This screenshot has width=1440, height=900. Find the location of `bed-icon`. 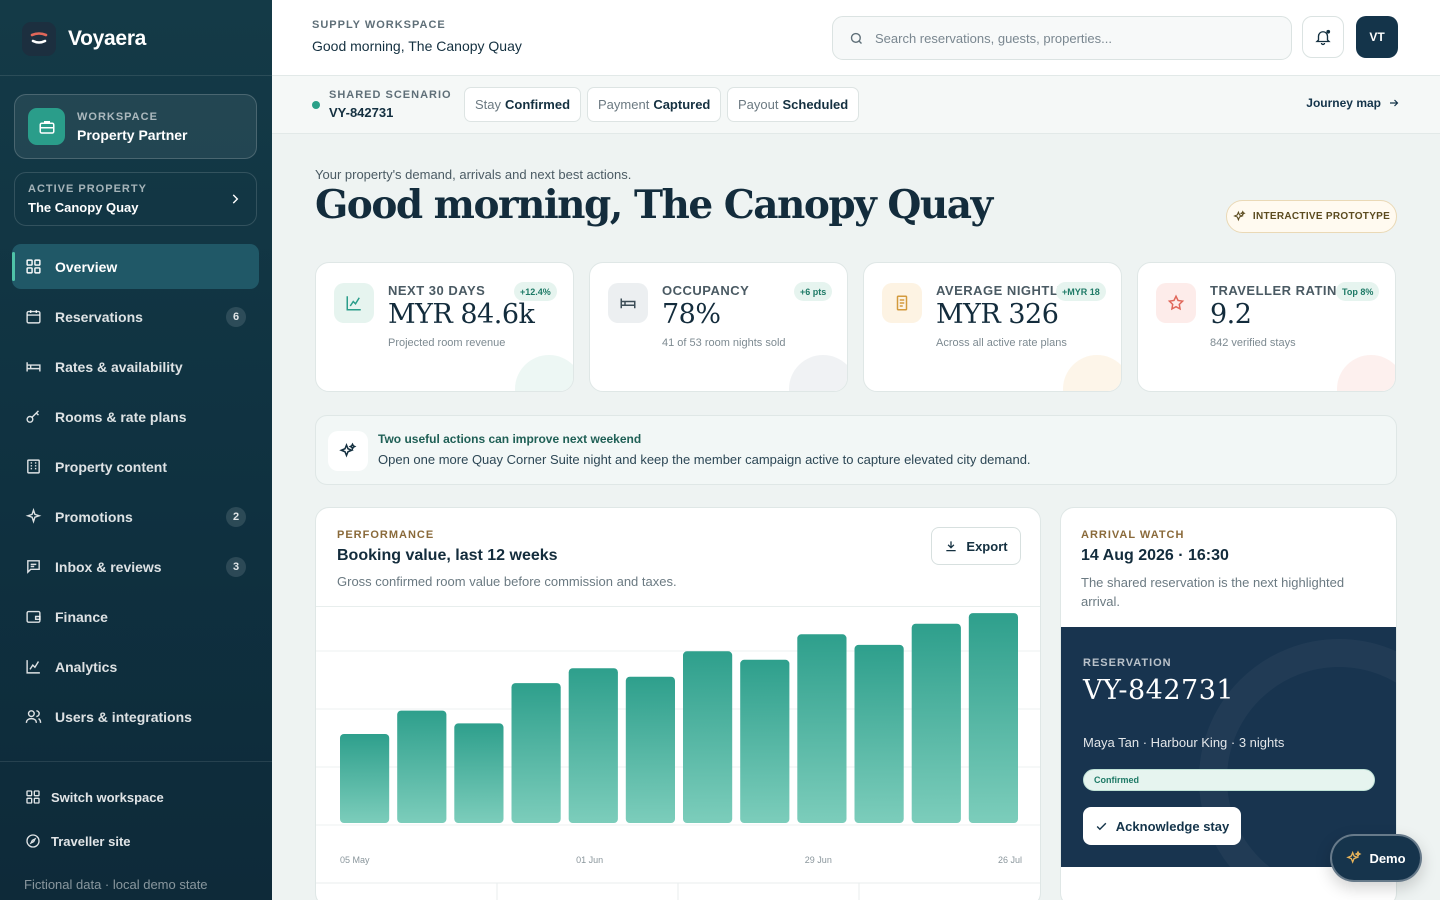

bed-icon is located at coordinates (33, 366).